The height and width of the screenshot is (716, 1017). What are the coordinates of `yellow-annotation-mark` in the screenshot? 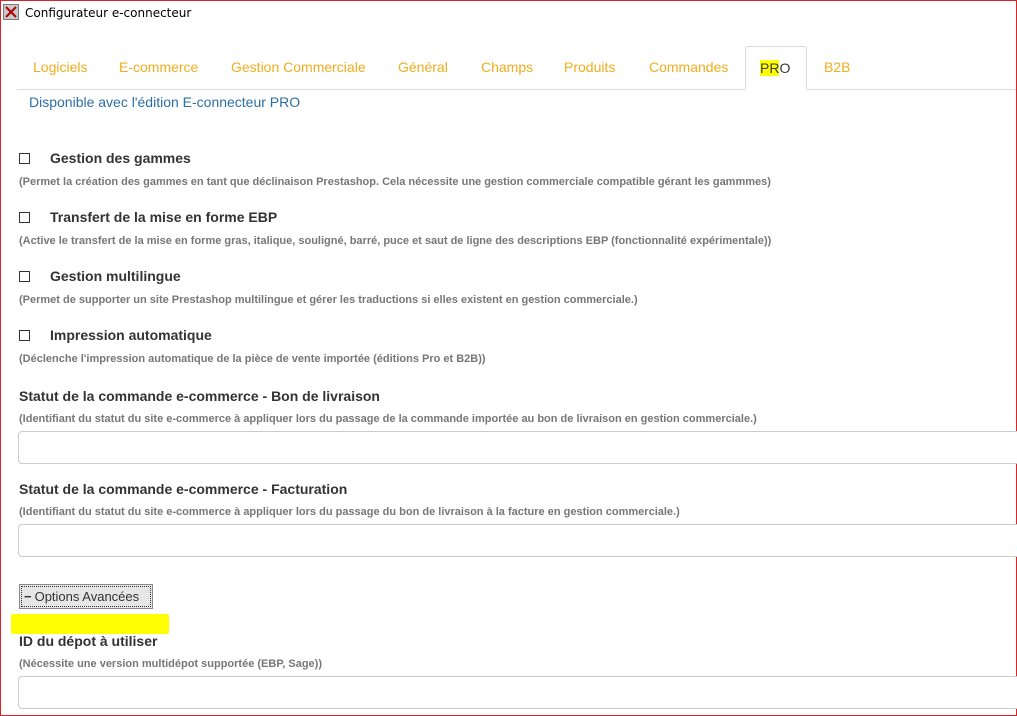 It's located at (90, 624).